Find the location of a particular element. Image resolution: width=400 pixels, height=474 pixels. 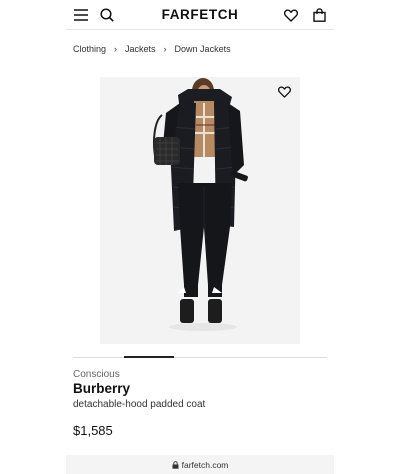

lock-icon is located at coordinates (175, 464).